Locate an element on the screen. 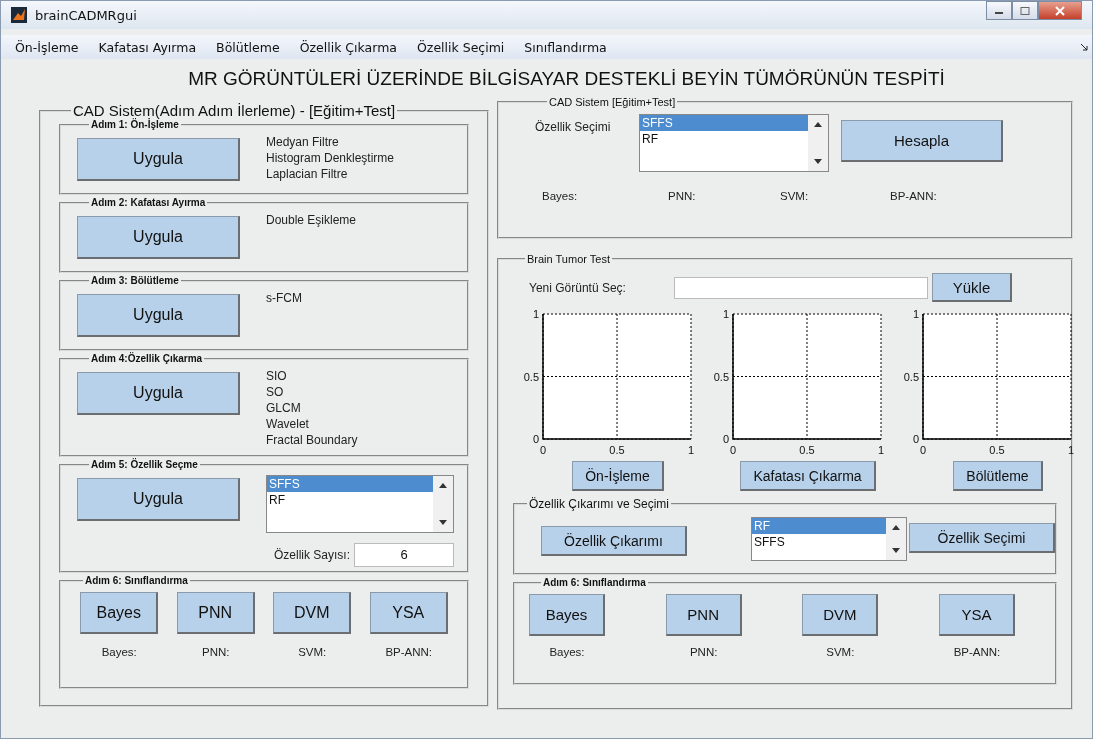 This screenshot has height=739, width=1093. menu-item: Kafatası Ayırma is located at coordinates (147, 47).